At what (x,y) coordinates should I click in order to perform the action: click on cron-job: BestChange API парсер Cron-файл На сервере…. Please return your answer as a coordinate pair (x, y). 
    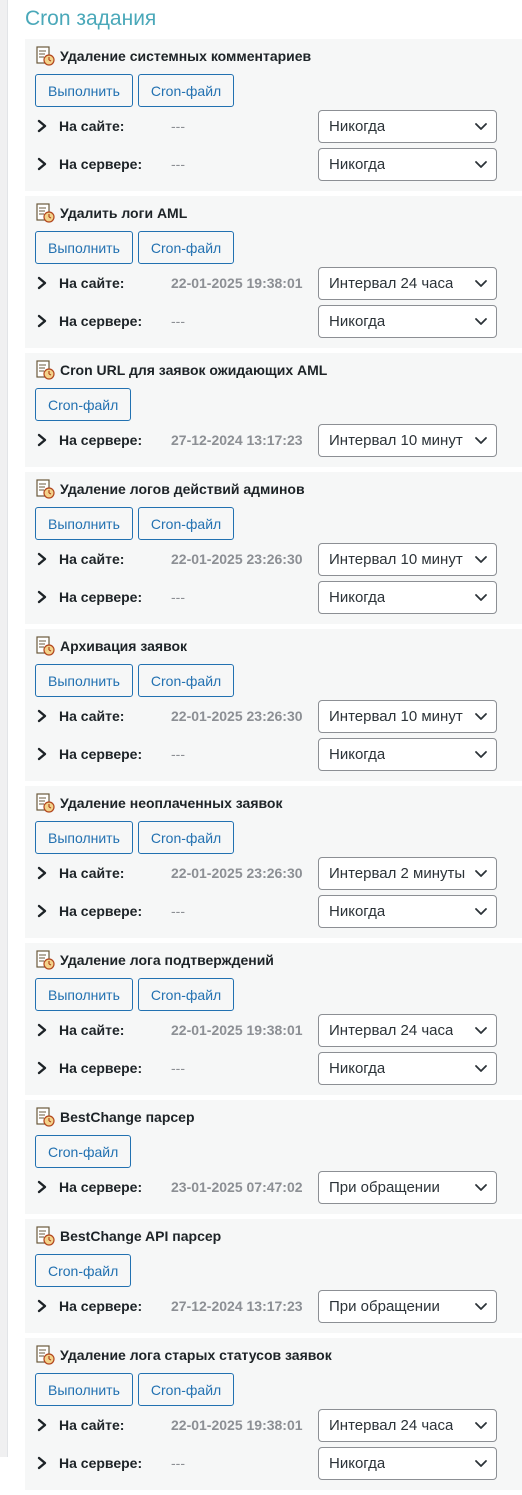
    Looking at the image, I should click on (273, 1278).